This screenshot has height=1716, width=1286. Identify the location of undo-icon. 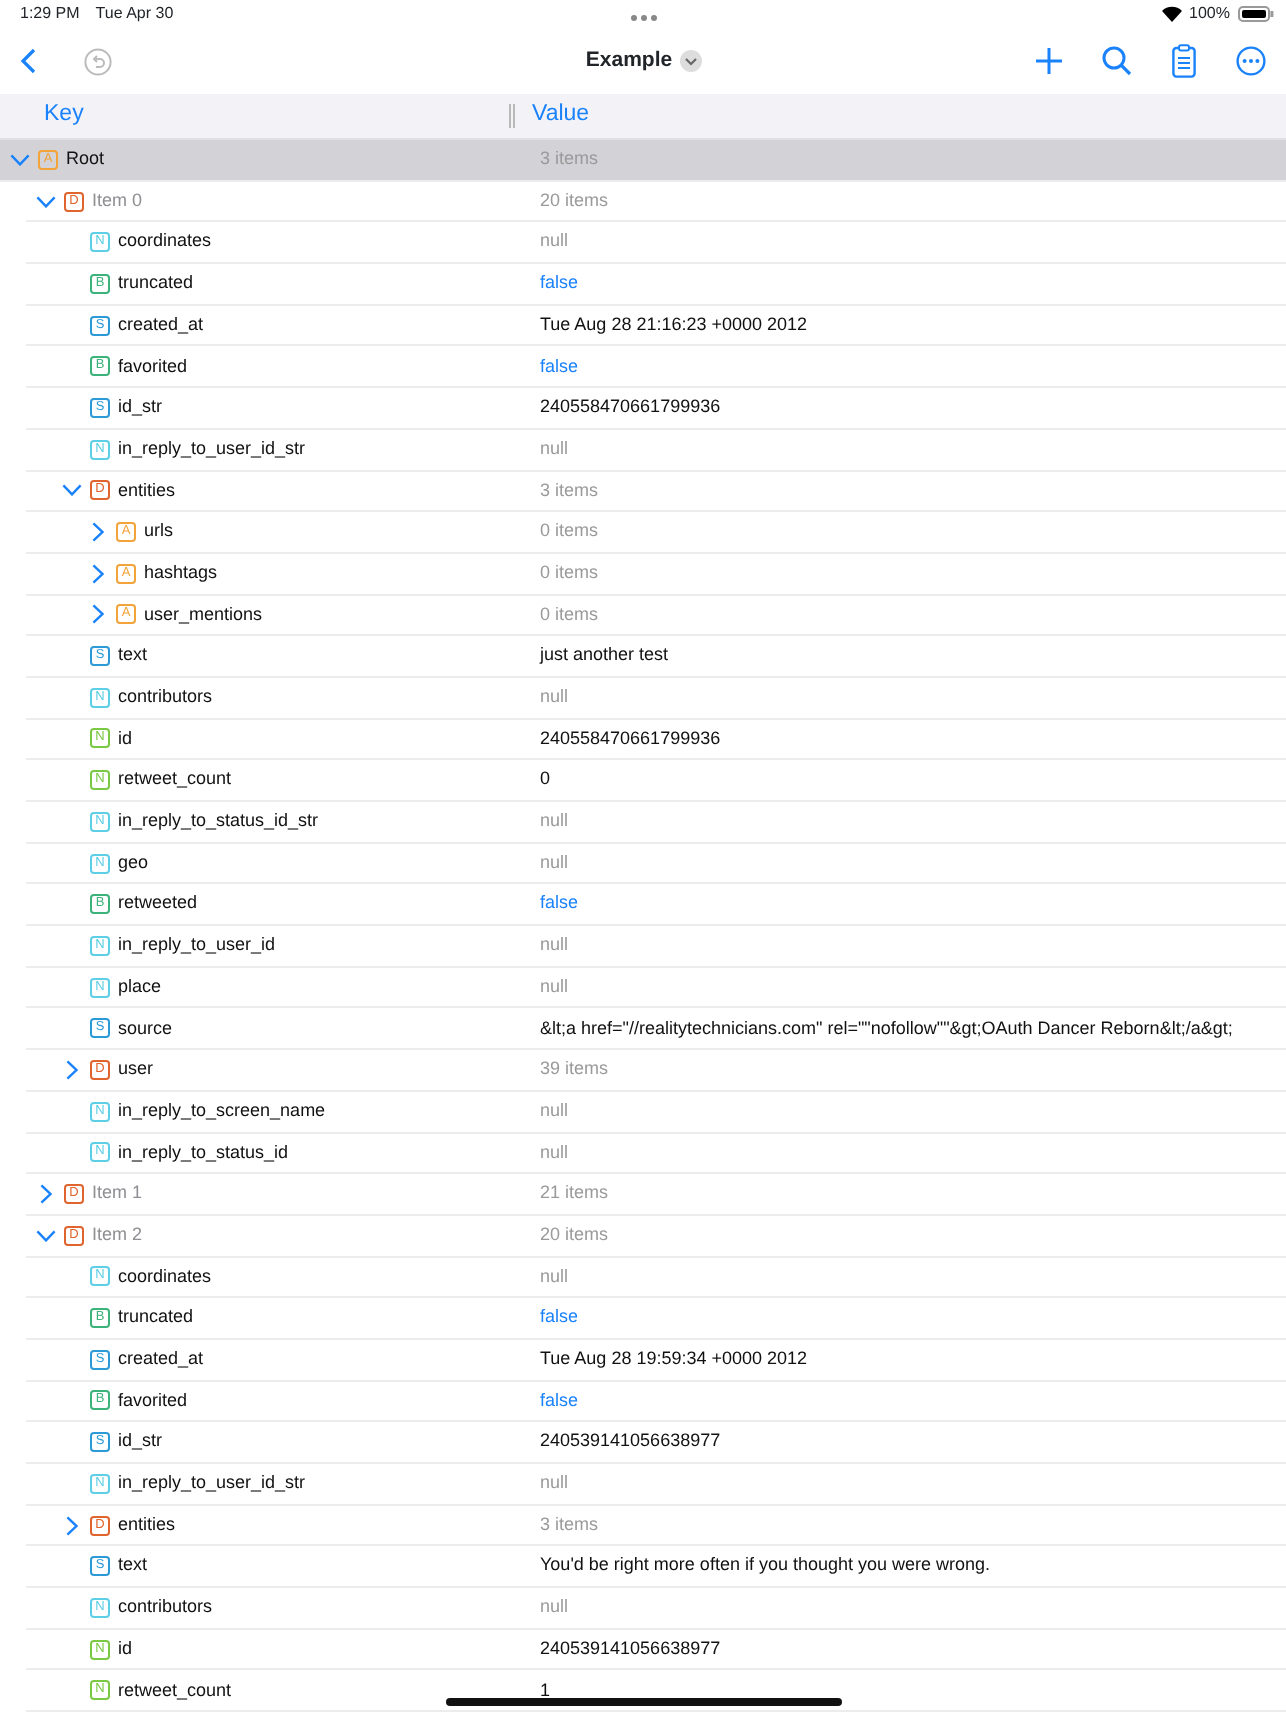
(98, 61).